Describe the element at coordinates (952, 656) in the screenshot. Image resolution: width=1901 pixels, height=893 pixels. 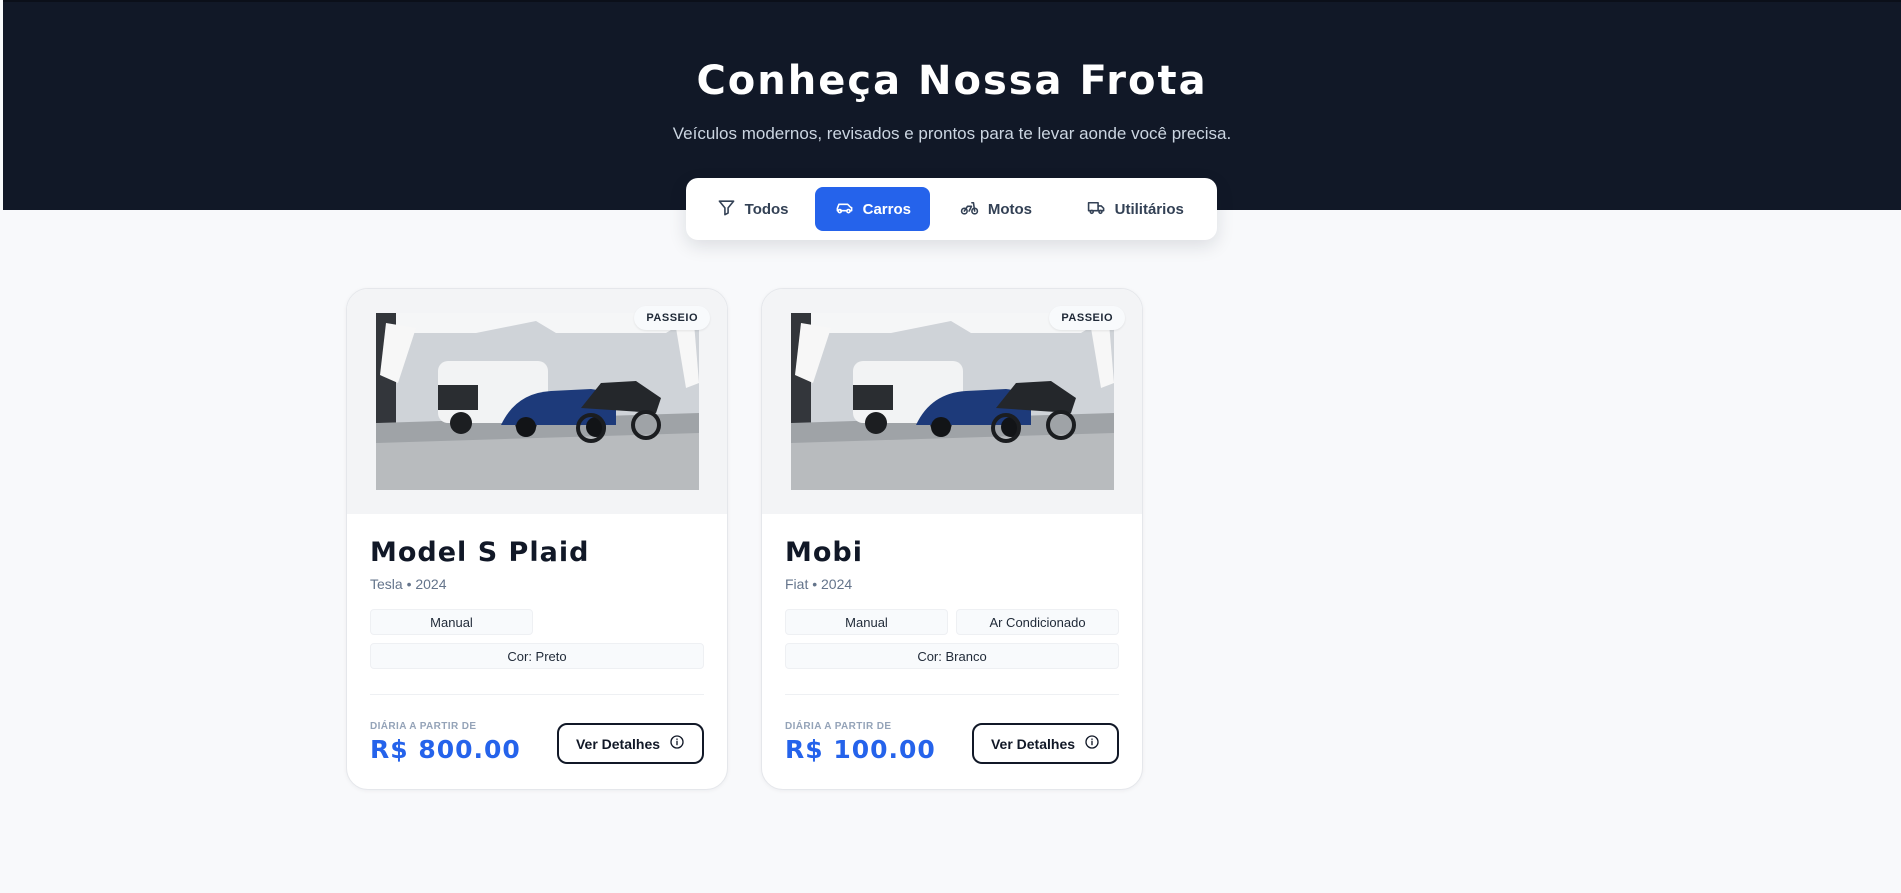
I see `feature-tag-color: Cor: Branco` at that location.